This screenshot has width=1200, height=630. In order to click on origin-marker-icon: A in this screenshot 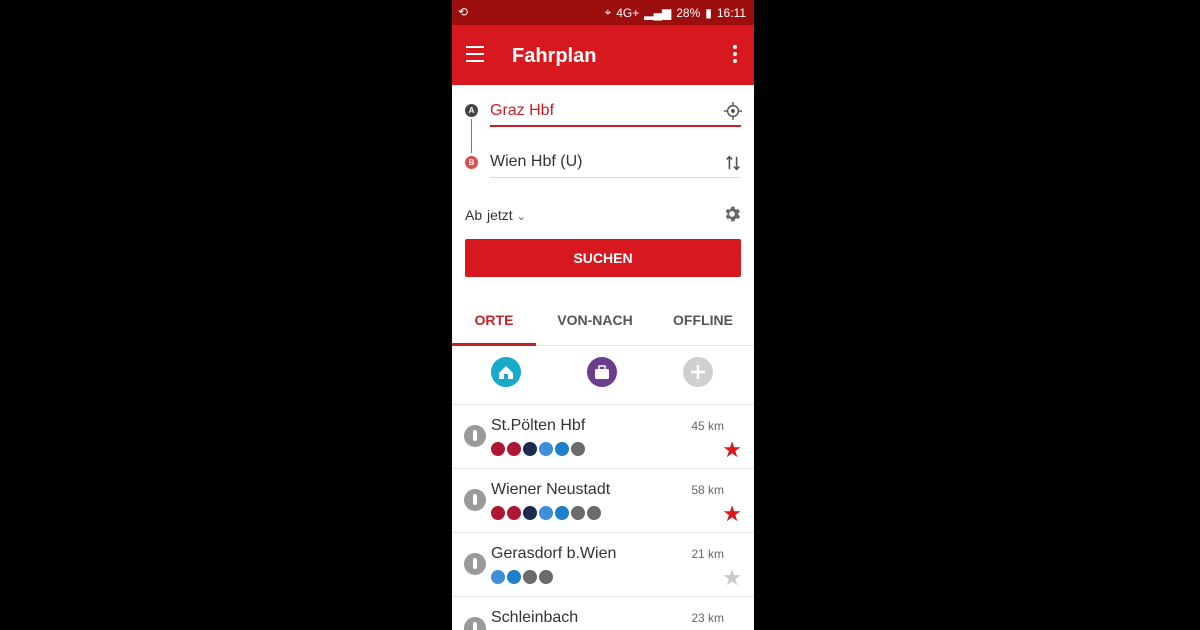, I will do `click(471, 110)`.